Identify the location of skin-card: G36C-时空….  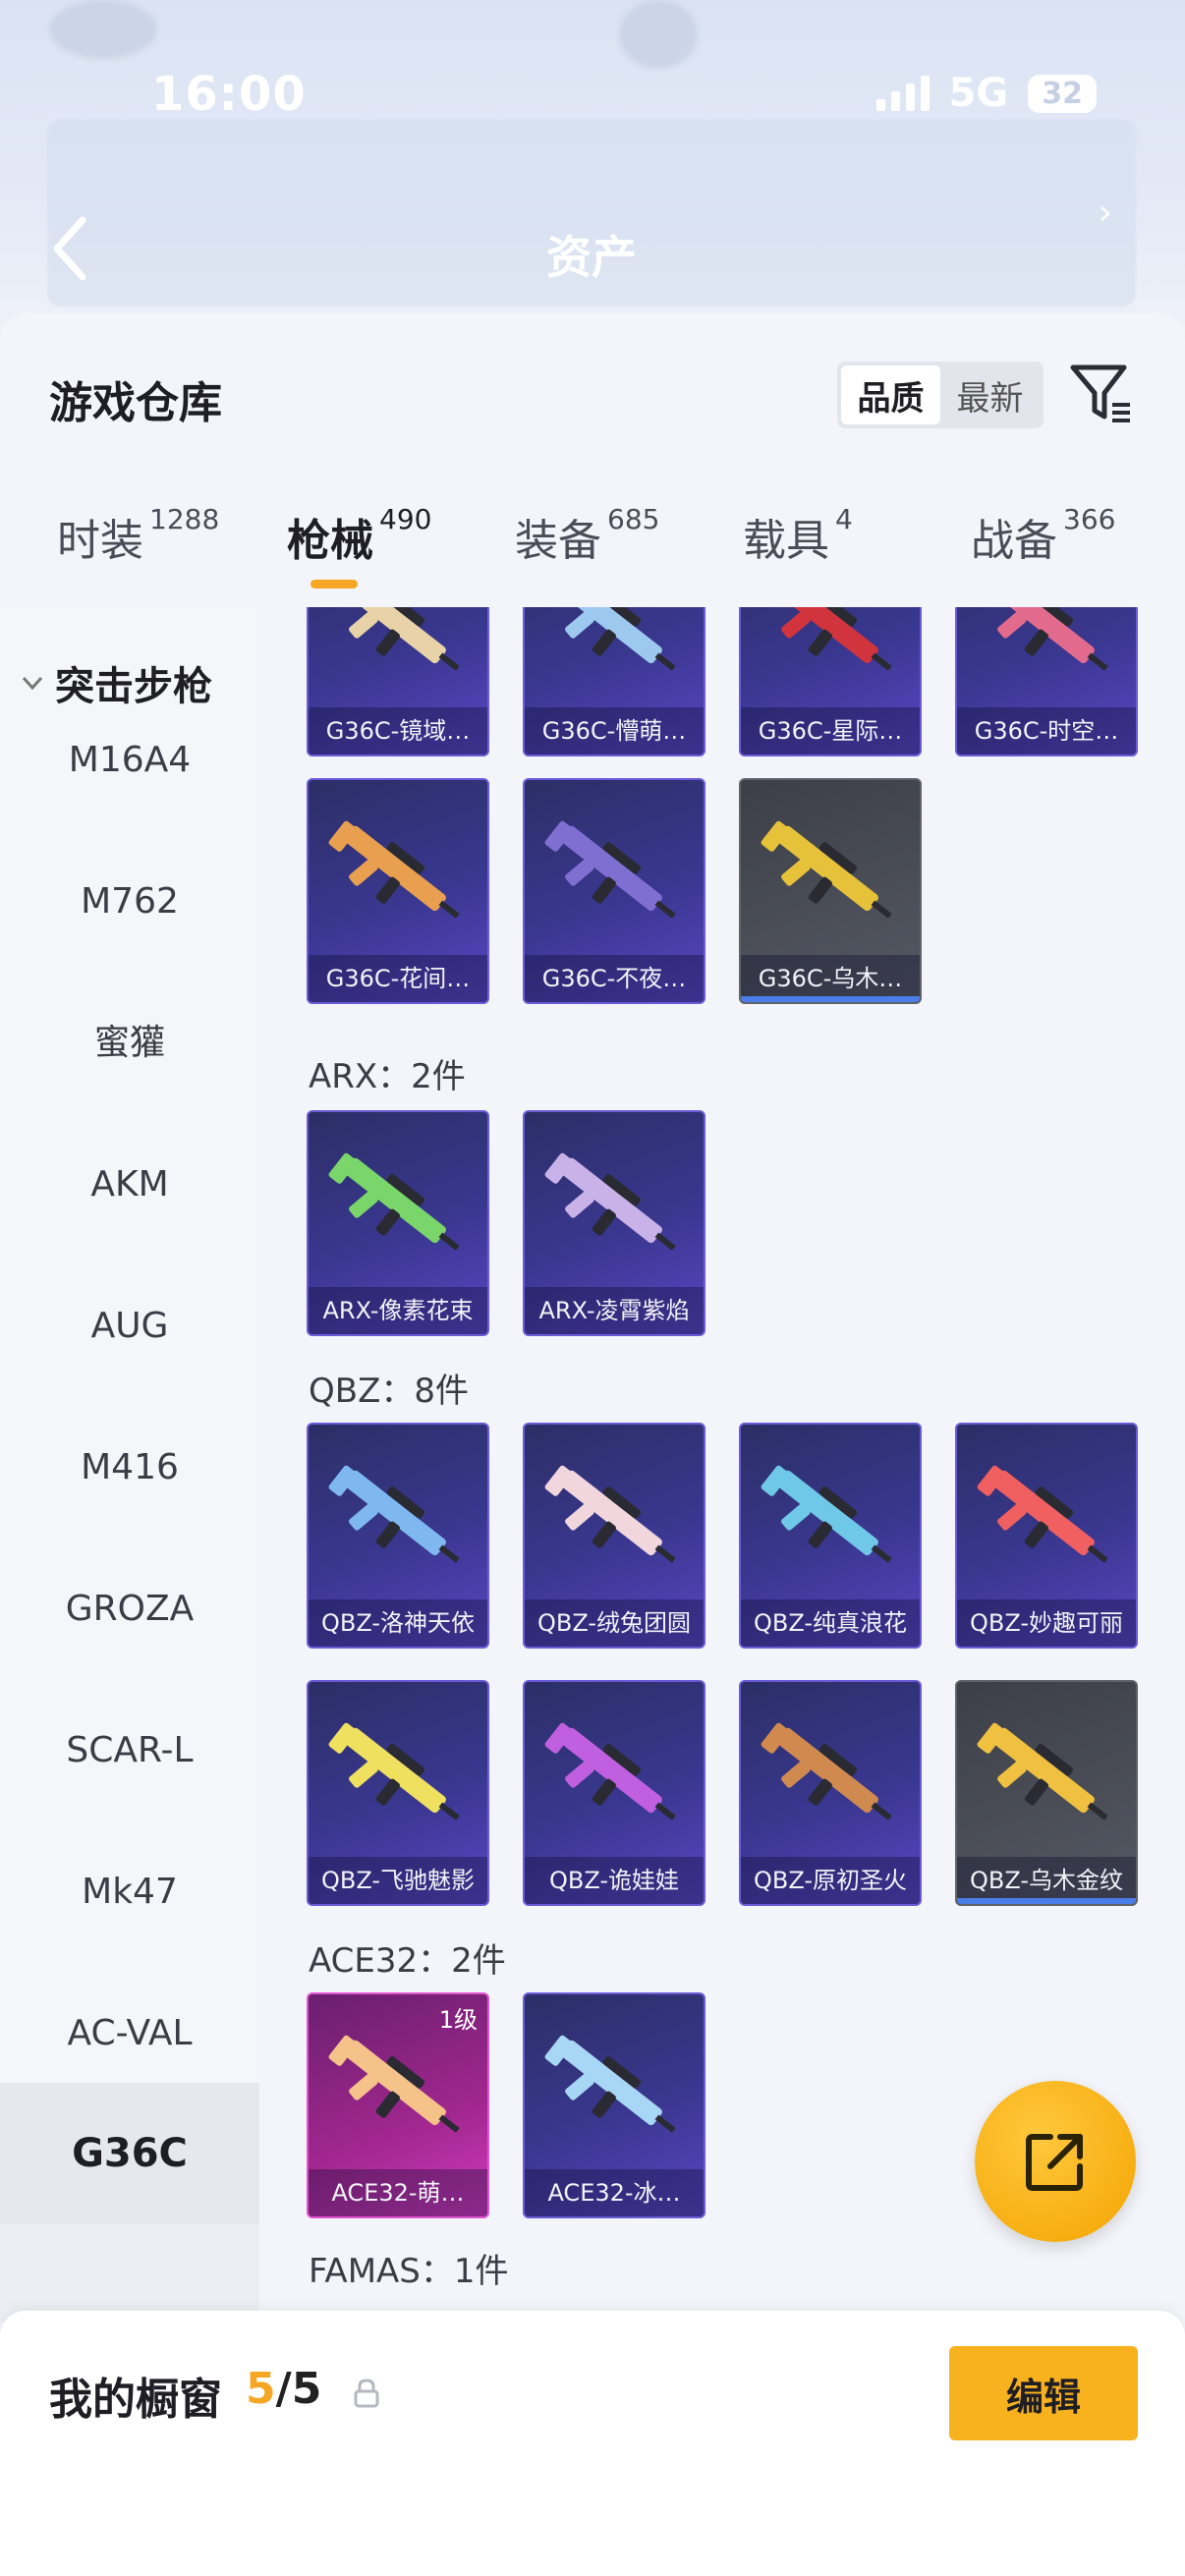
(1046, 681).